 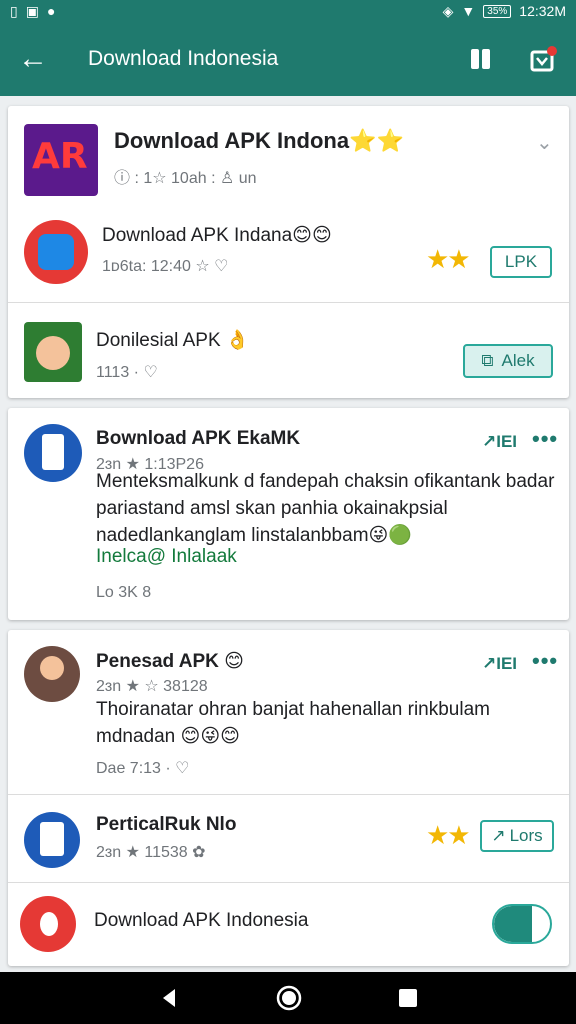 What do you see at coordinates (166, 824) in the screenshot?
I see `item-title: PerticalRuk Nlo` at bounding box center [166, 824].